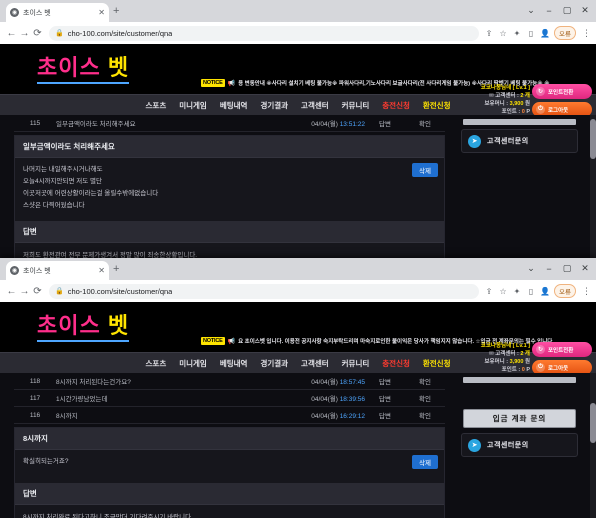 The width and height of the screenshot is (596, 518). I want to click on post-line: 이곳저곳에 어련상활이라는걸 올릴수밖에없습니다, so click(91, 193).